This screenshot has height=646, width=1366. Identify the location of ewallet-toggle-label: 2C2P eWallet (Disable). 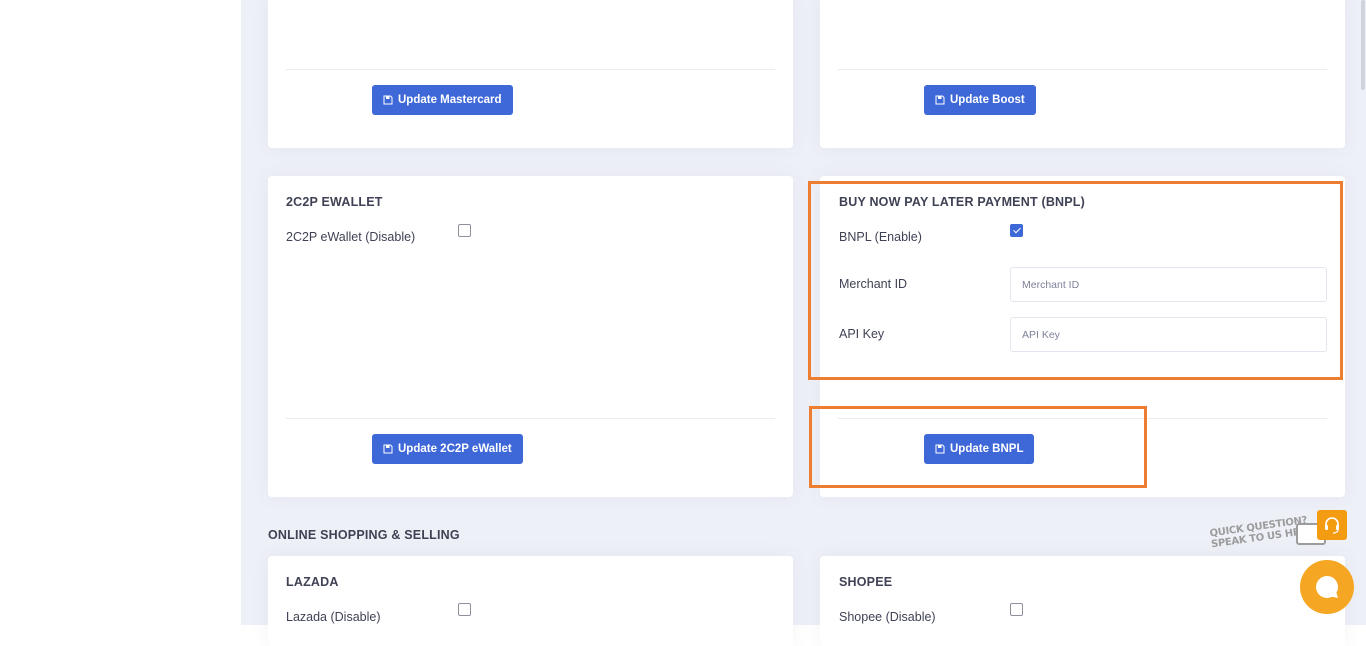
(351, 237).